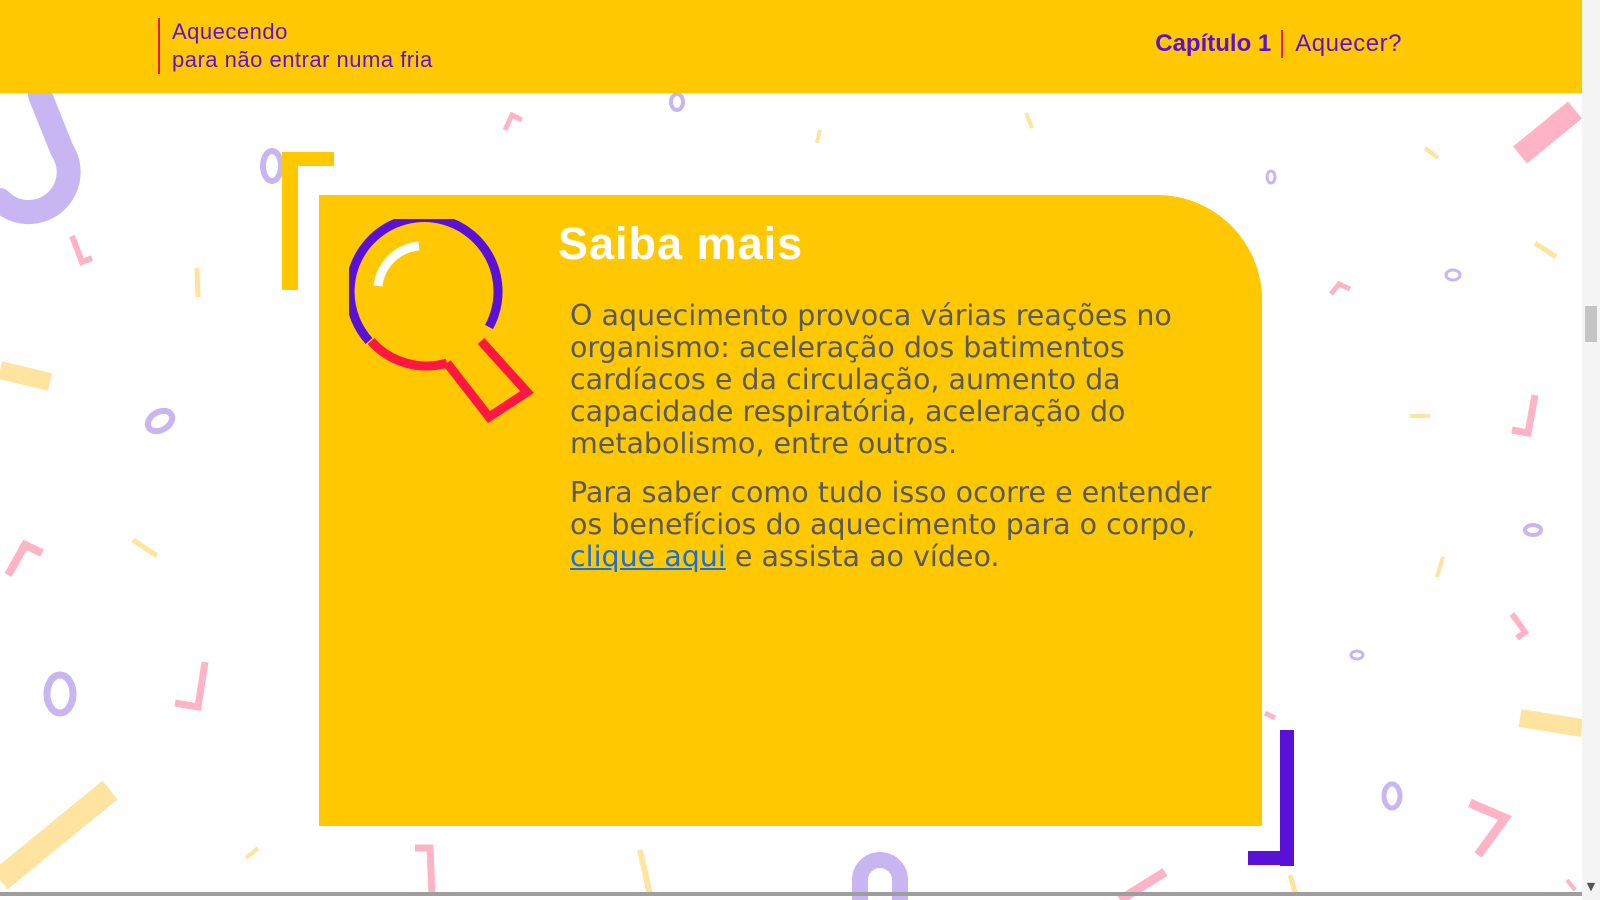 The width and height of the screenshot is (1600, 900). I want to click on chapter-title: Aquecer?, so click(1348, 43).